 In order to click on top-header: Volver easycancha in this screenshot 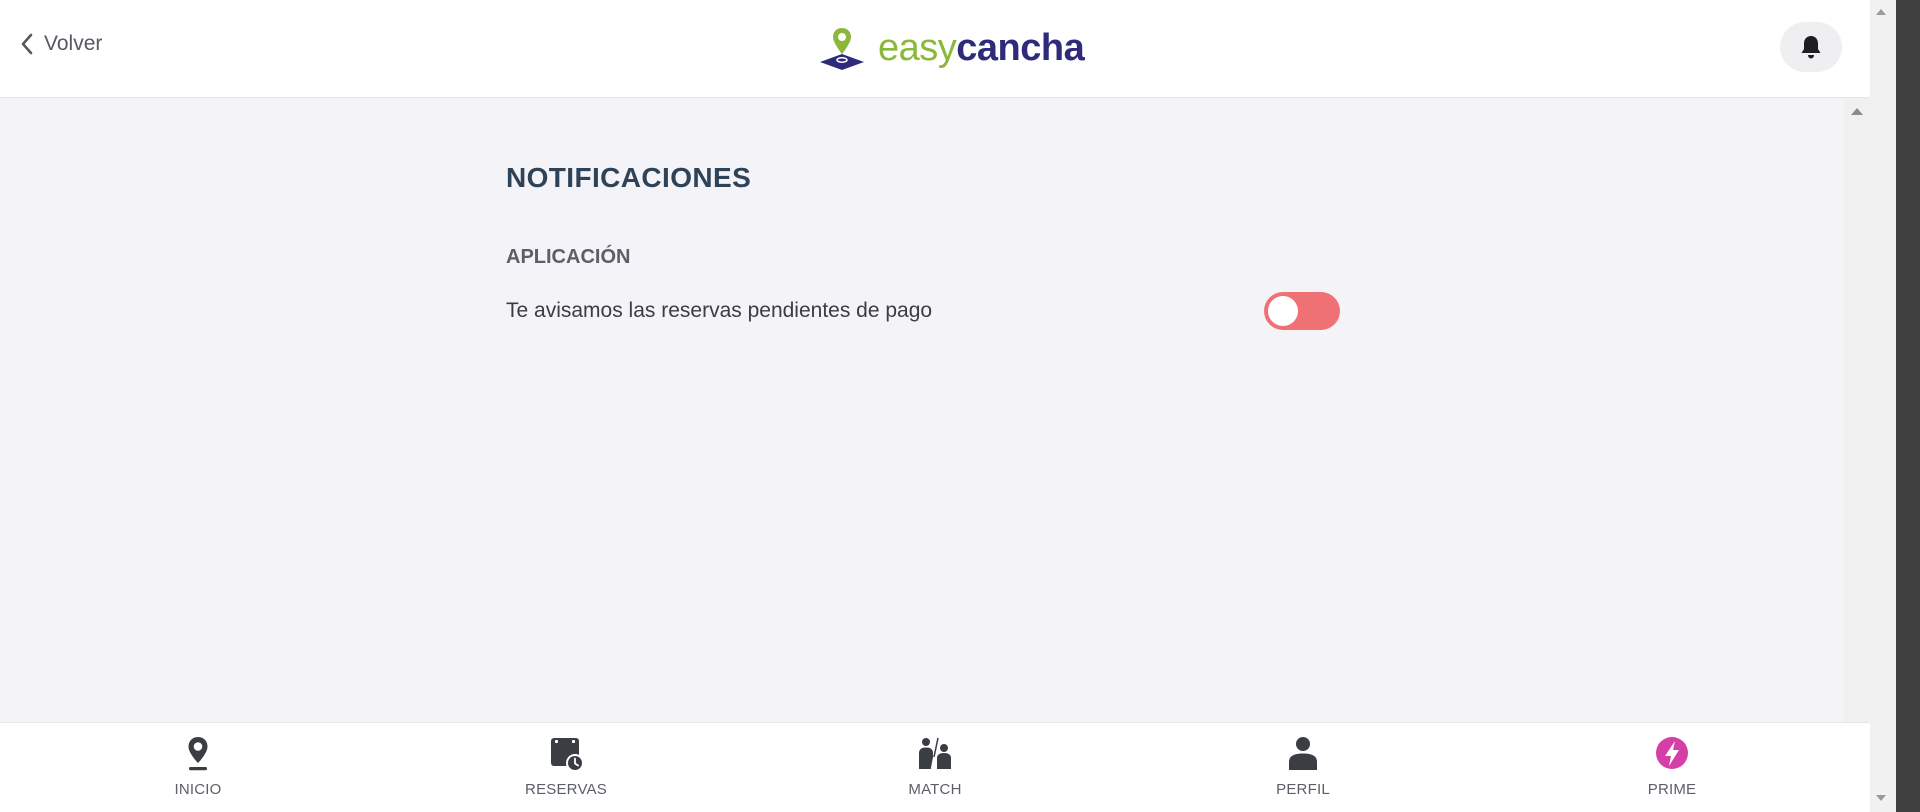, I will do `click(935, 49)`.